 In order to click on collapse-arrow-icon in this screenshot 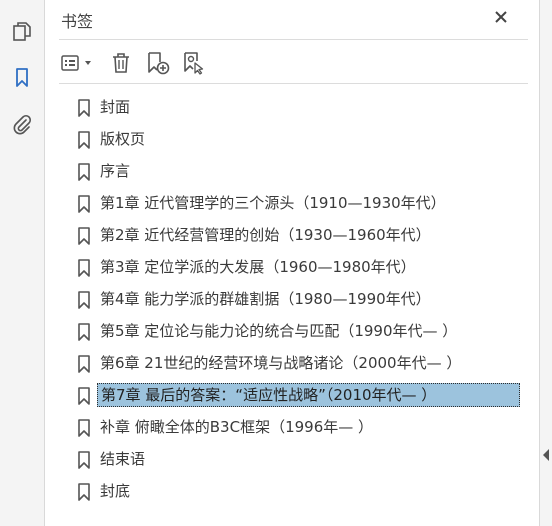, I will do `click(546, 455)`.